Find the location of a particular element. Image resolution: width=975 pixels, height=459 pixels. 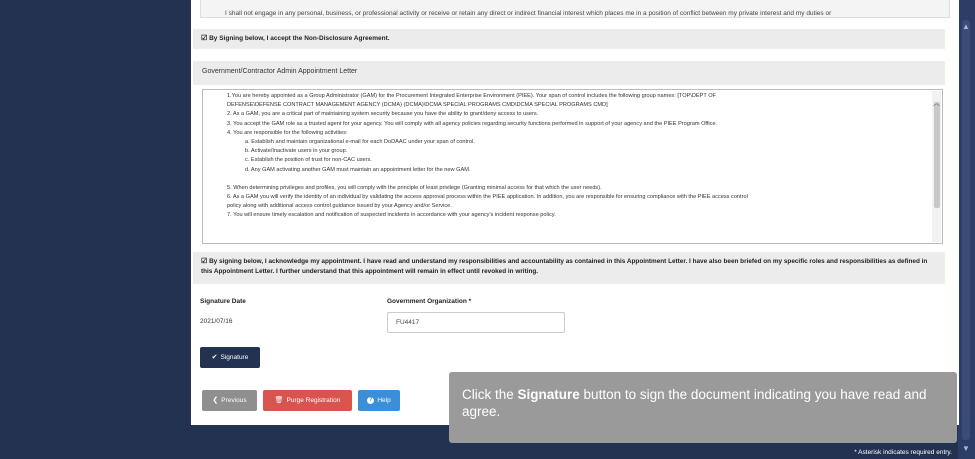

chevron-up-icon: ︿ is located at coordinates (936, 103).